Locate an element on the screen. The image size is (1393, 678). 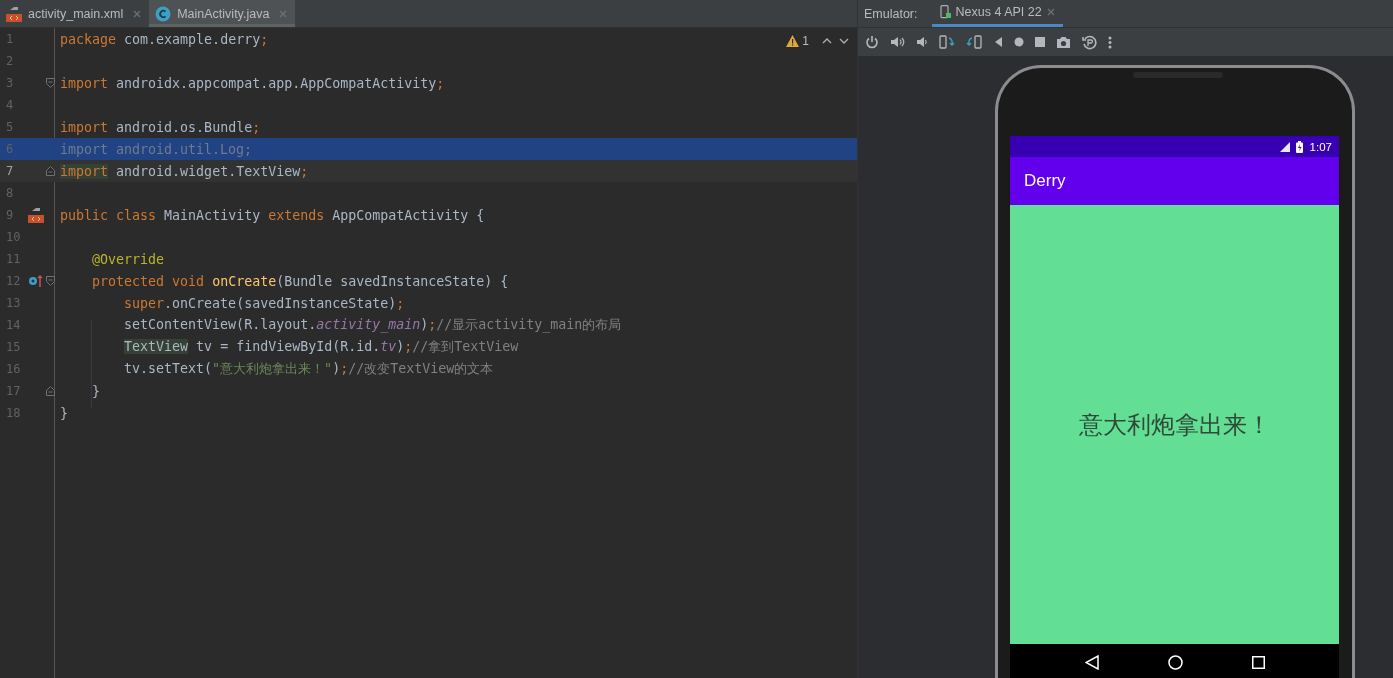
file-tab: MainActivity.java is located at coordinates (222, 13).